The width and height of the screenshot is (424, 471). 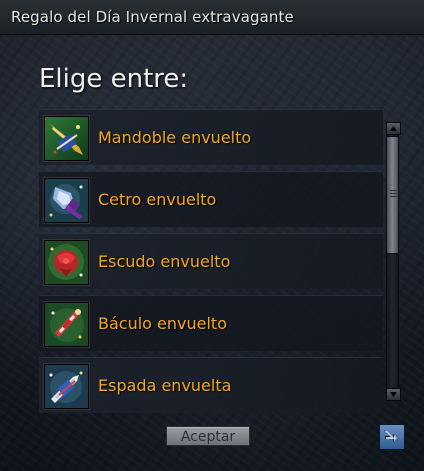 I want to click on item-label-staff: Báculo envuelto, so click(x=162, y=323).